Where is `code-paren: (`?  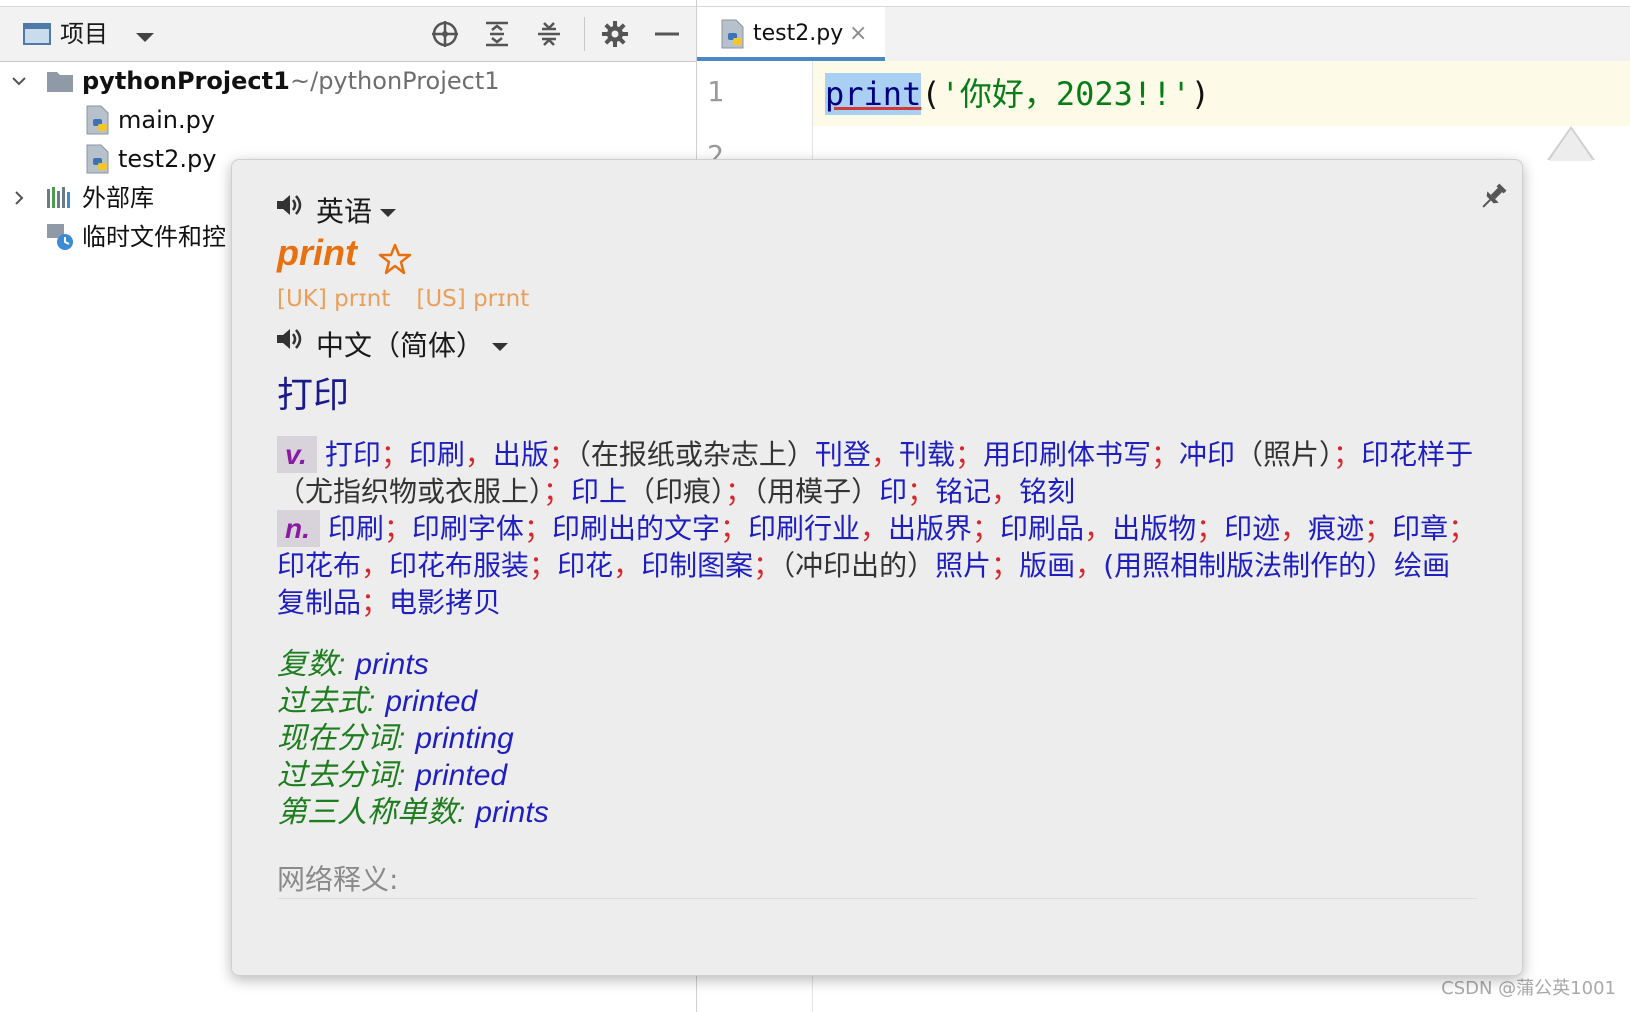
code-paren: ( is located at coordinates (931, 94).